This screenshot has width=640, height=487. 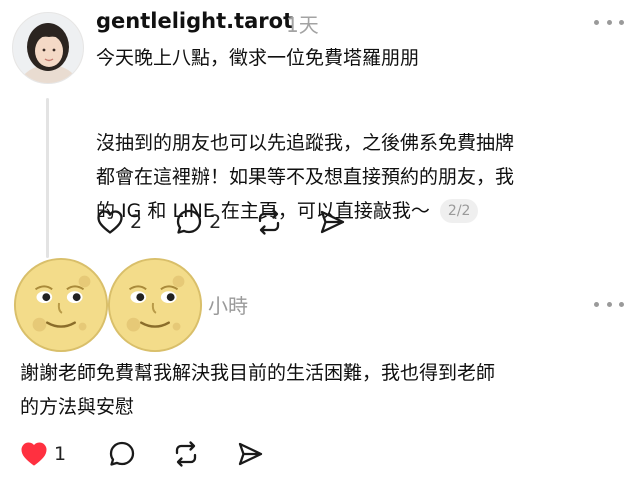 I want to click on post-share-button, so click(x=332, y=222).